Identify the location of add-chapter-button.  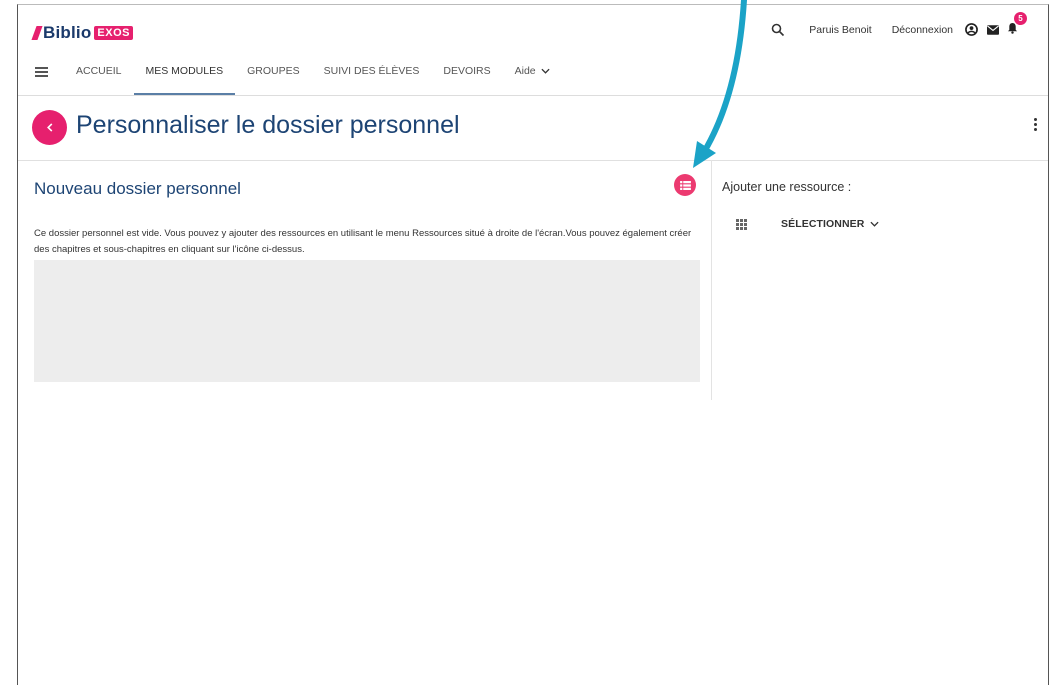
(685, 185).